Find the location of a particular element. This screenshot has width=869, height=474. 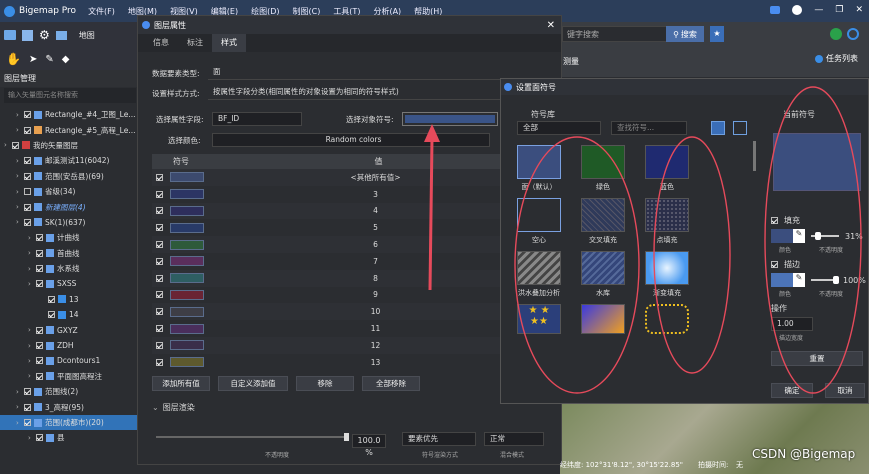

coords-readout: 经纬度: 102°31'8.12", 30°15'22.85" is located at coordinates (622, 465).